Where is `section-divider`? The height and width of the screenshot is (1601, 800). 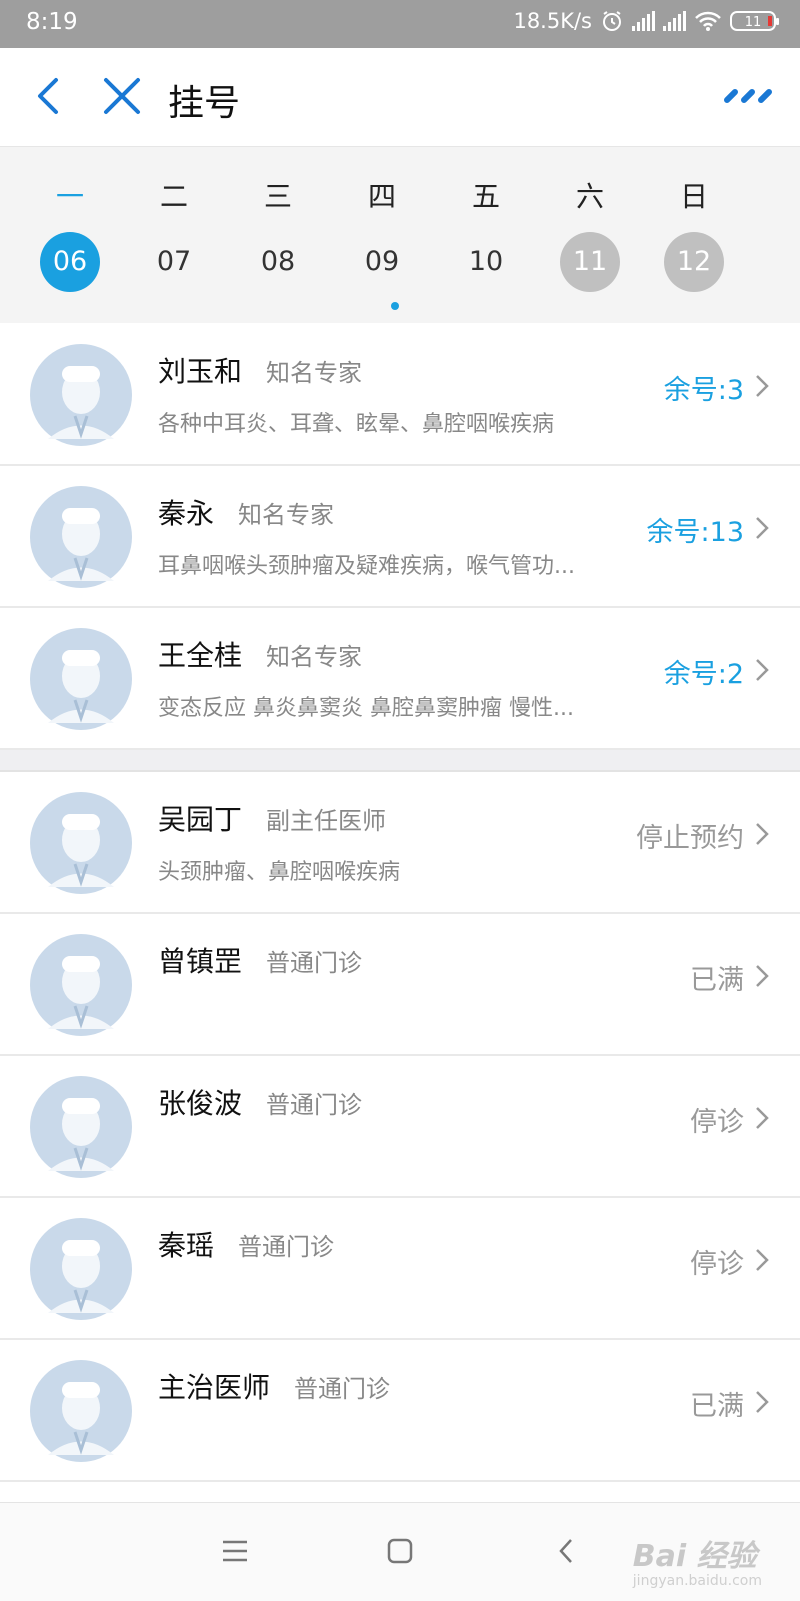 section-divider is located at coordinates (400, 761).